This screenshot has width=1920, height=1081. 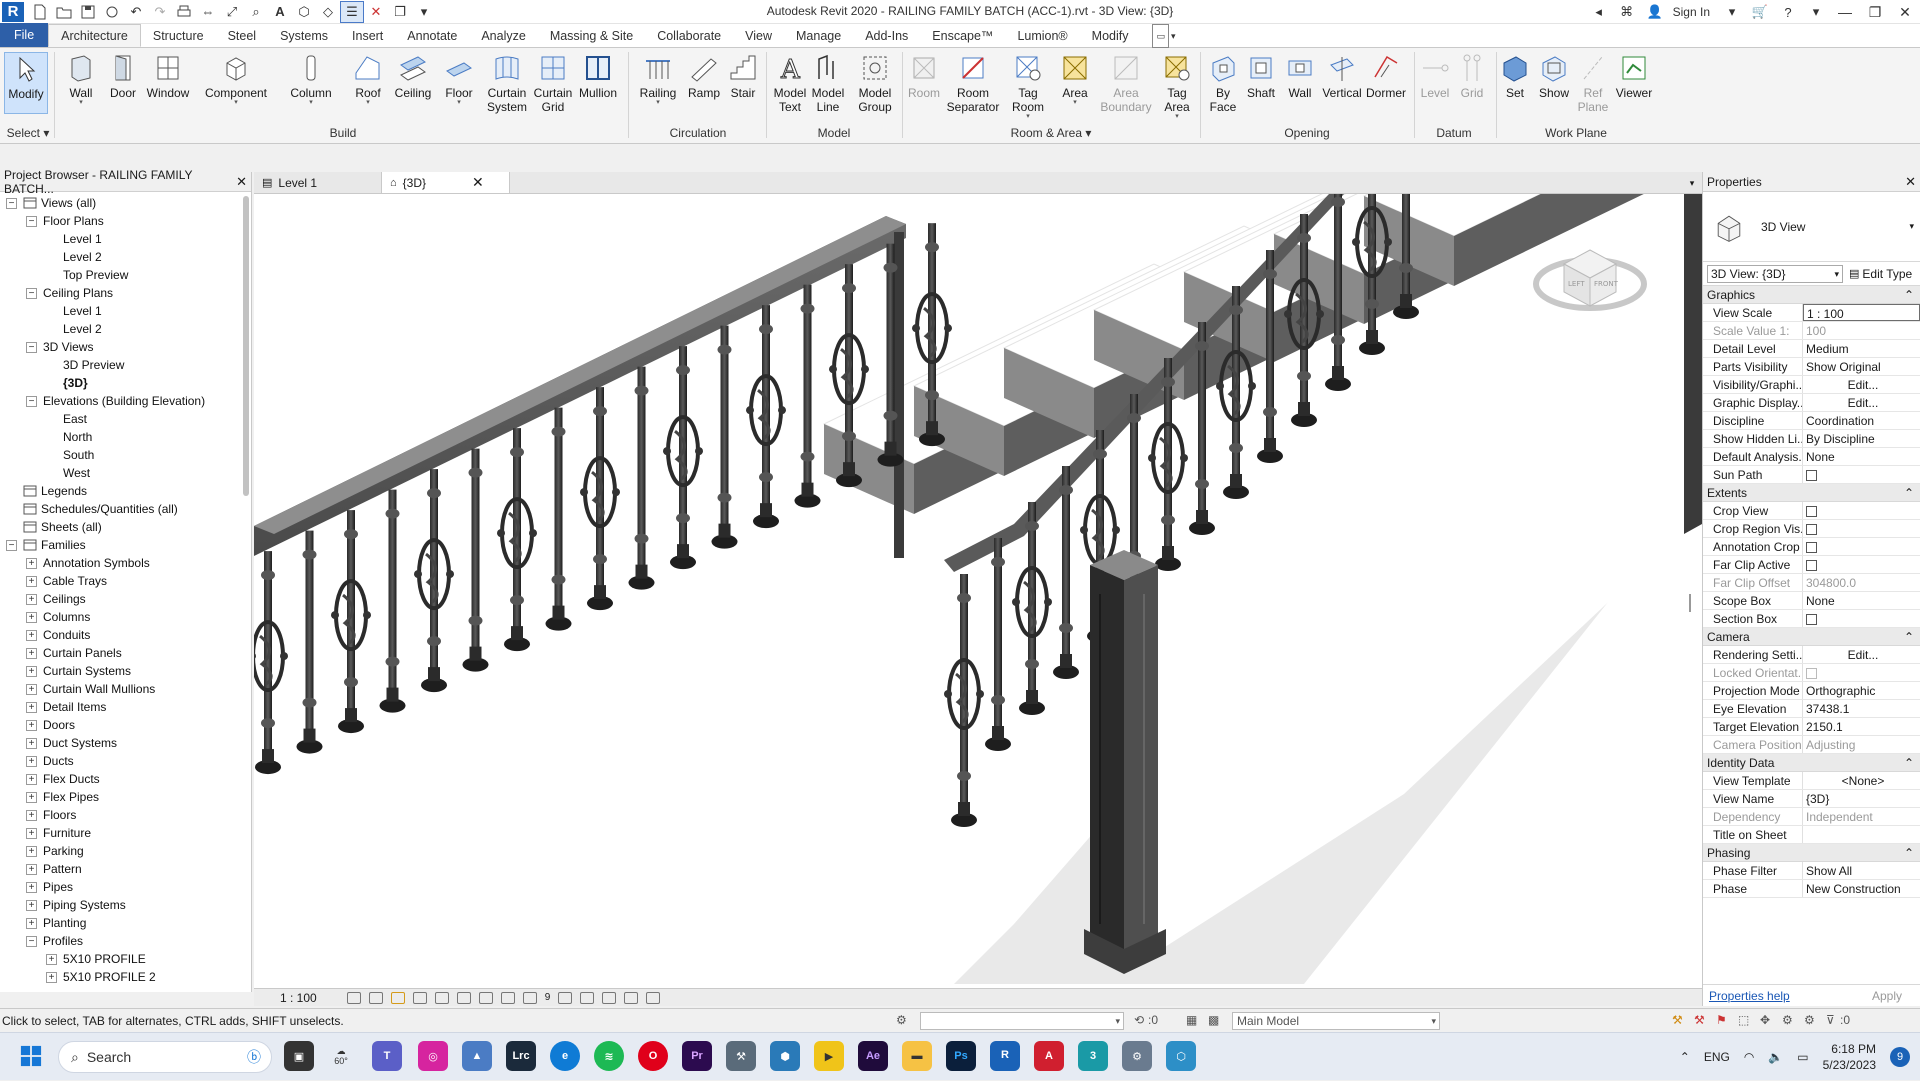 I want to click on tree-node: + Pipes, so click(x=120, y=887).